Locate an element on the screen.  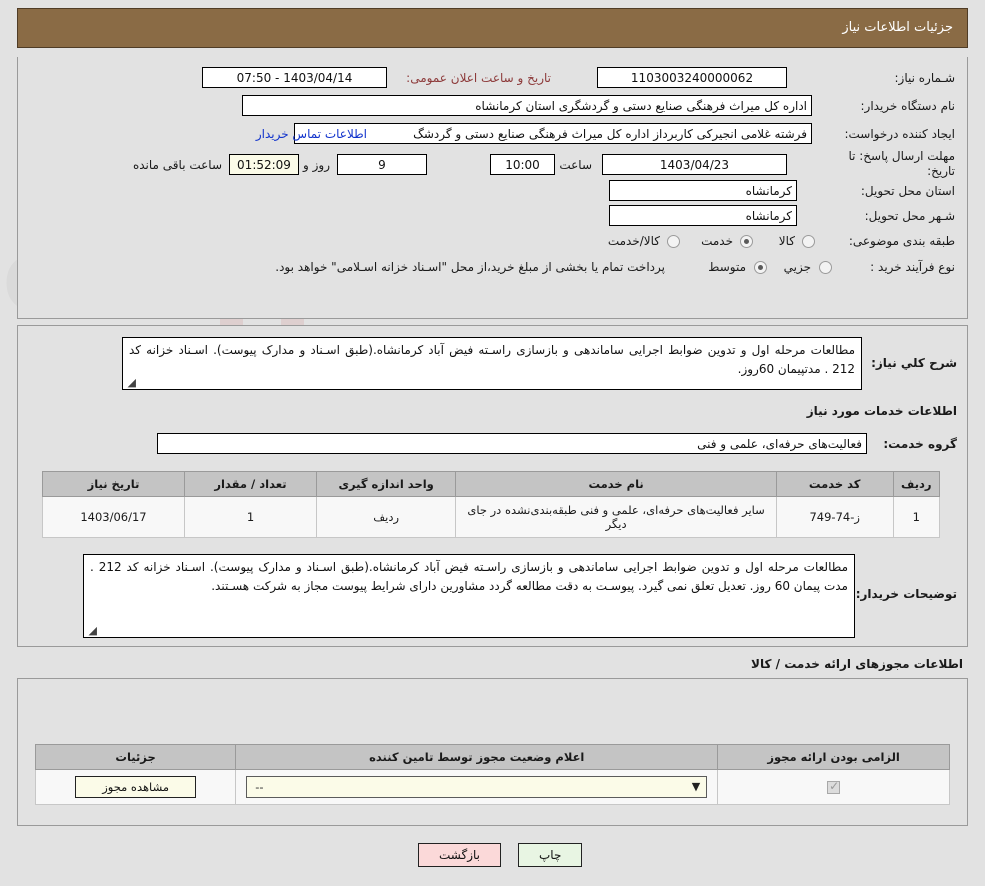
province-label: استان محل تحویل: is located at coordinates (907, 191).